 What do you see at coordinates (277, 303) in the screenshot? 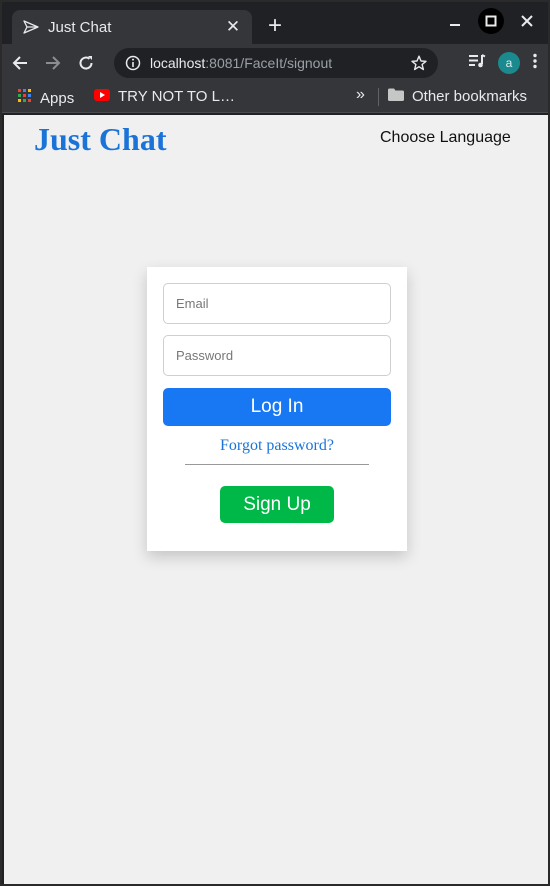
I see `email-field` at bounding box center [277, 303].